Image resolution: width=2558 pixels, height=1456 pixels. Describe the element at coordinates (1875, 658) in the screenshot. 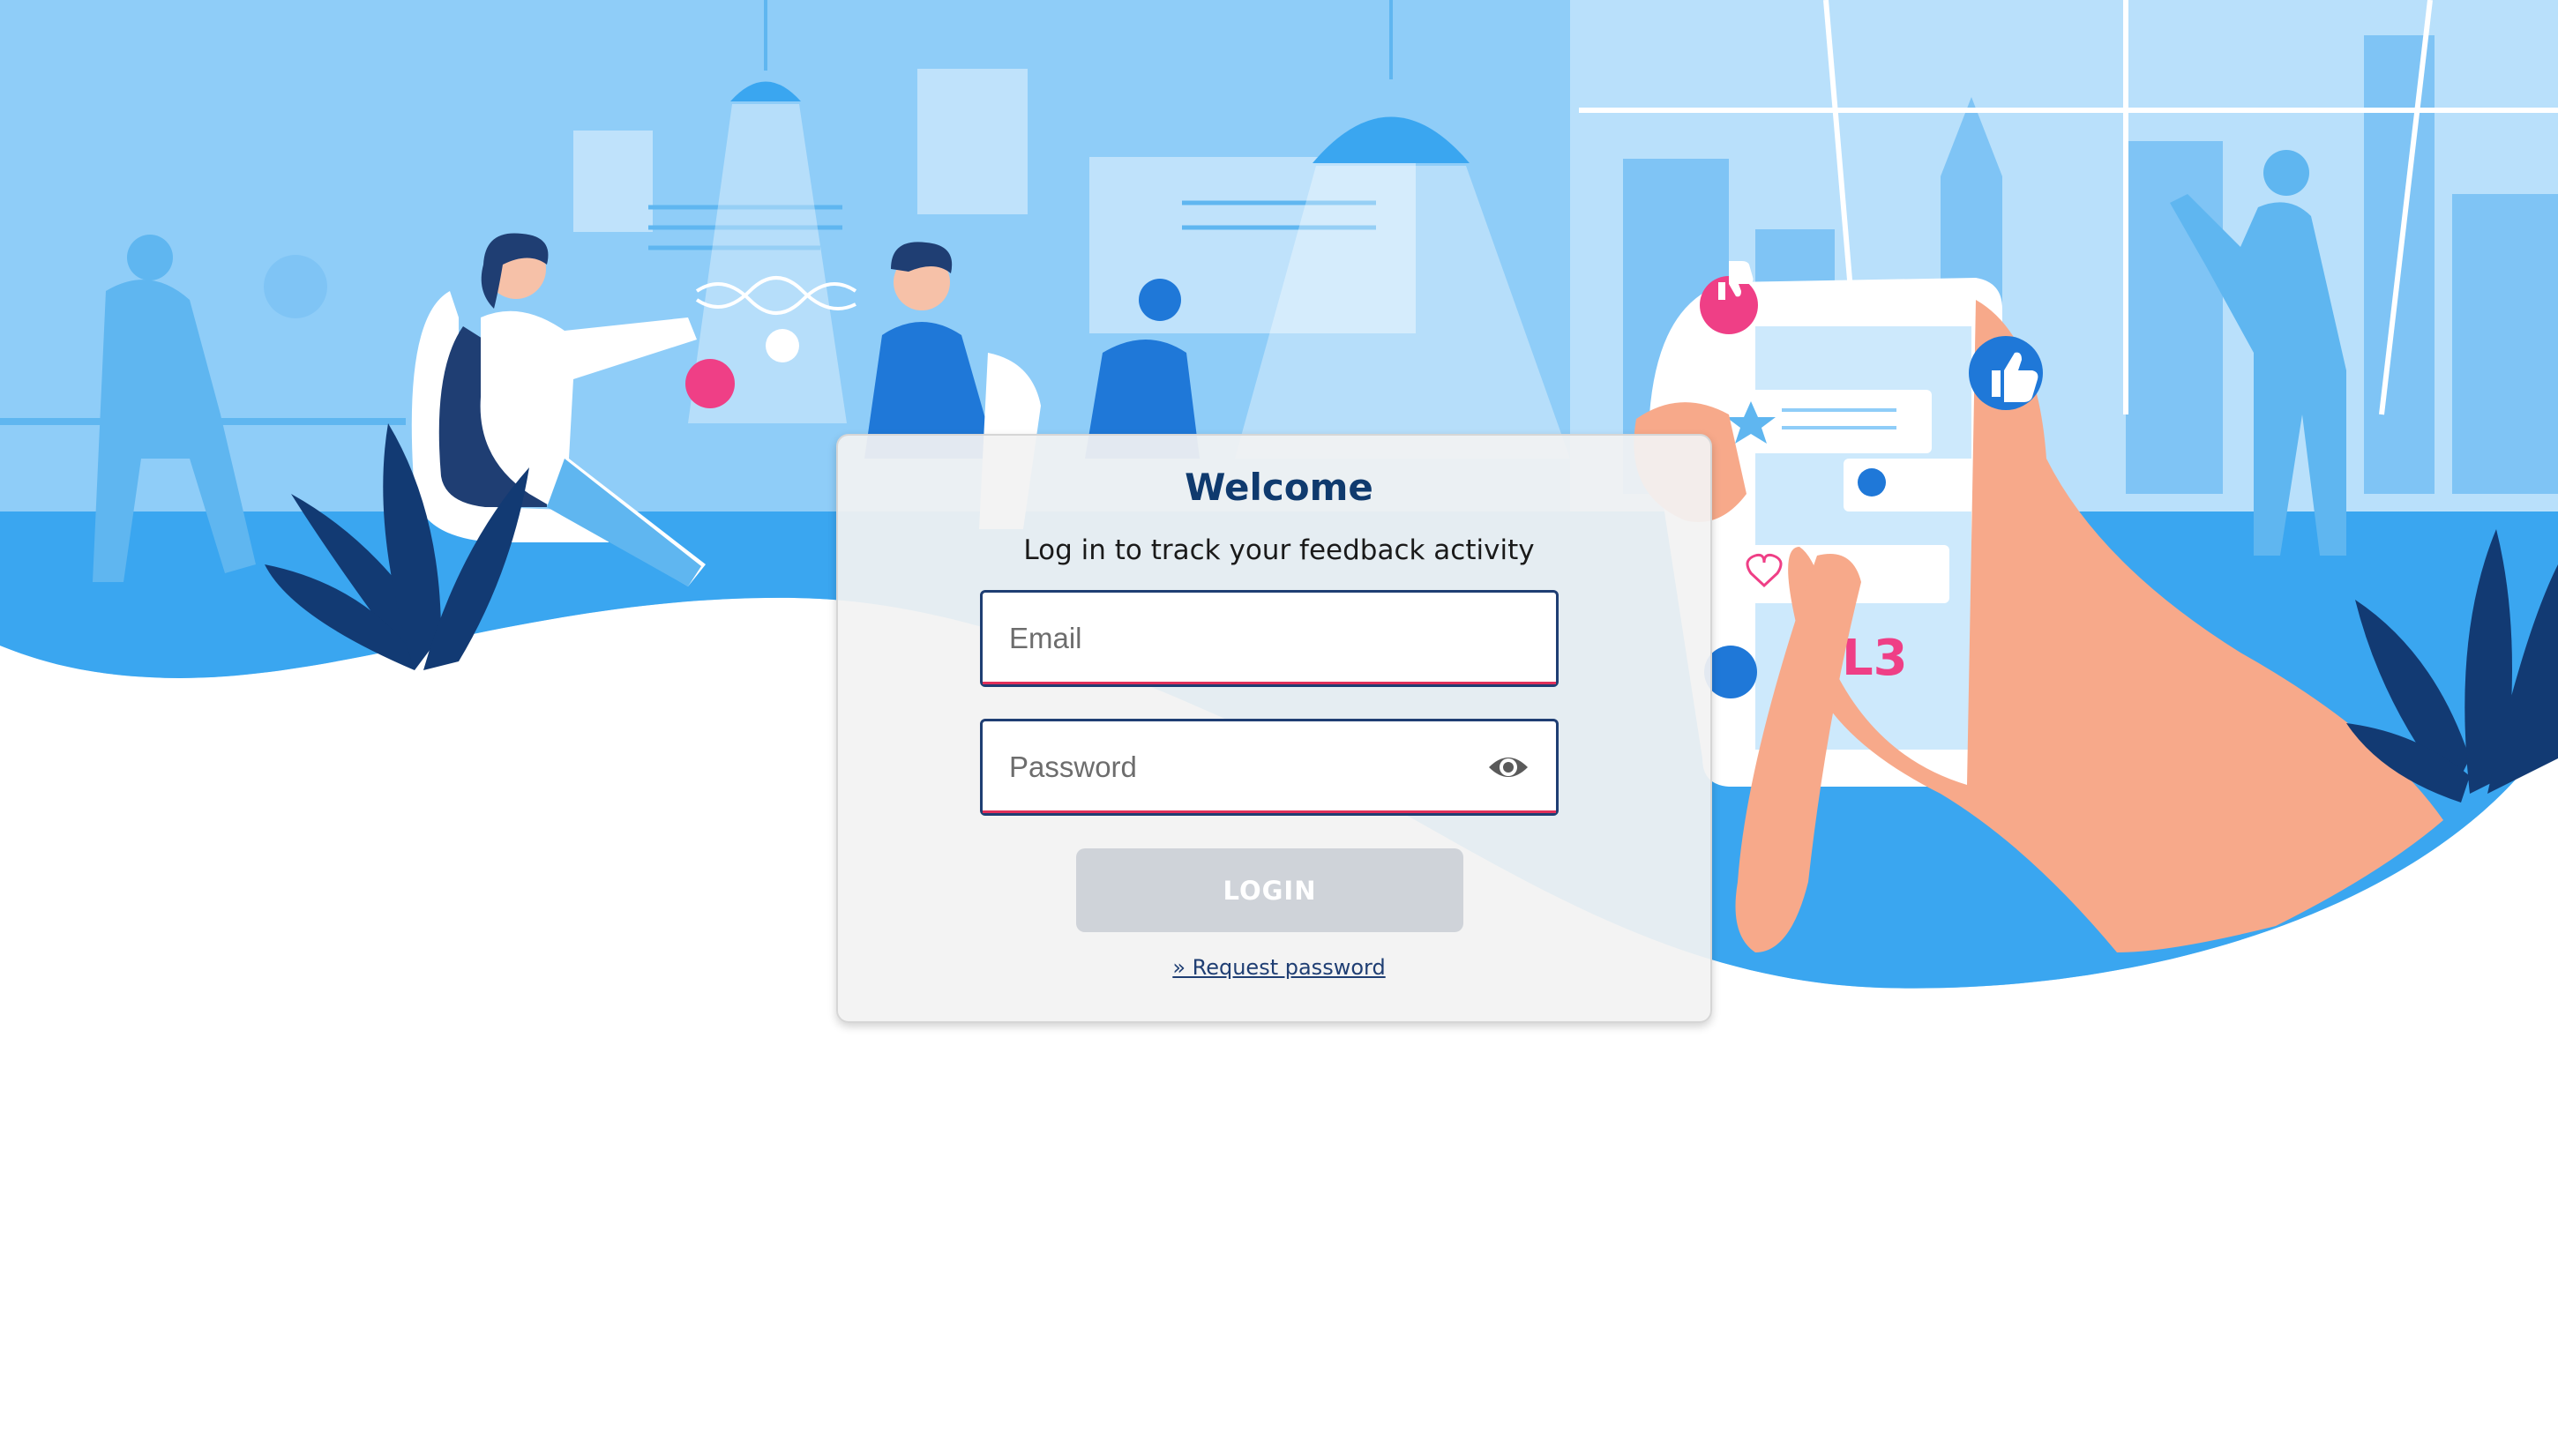

I see `svg-text: L3` at that location.